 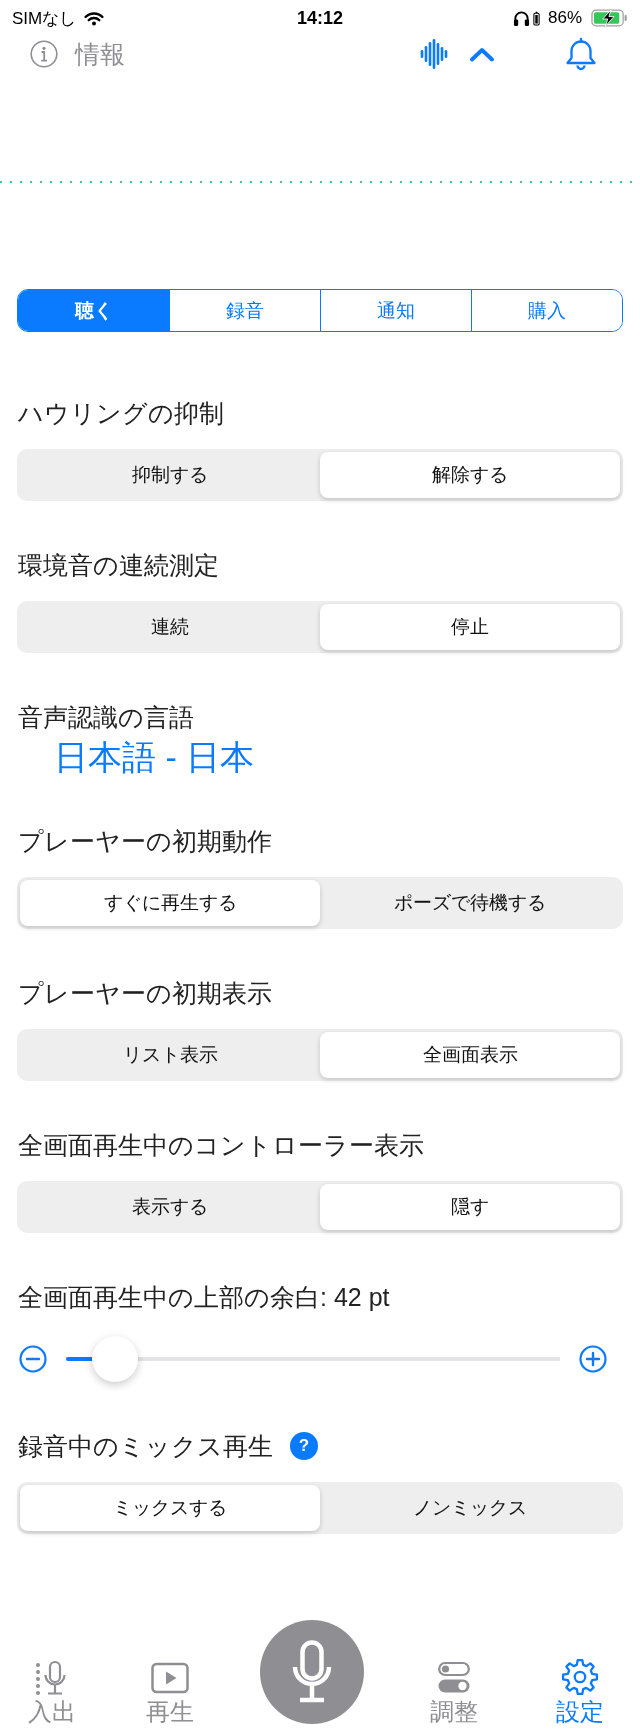 What do you see at coordinates (203, 1297) in the screenshot?
I see `setting-title: 全画面再生中の上部の余白: 42 pt` at bounding box center [203, 1297].